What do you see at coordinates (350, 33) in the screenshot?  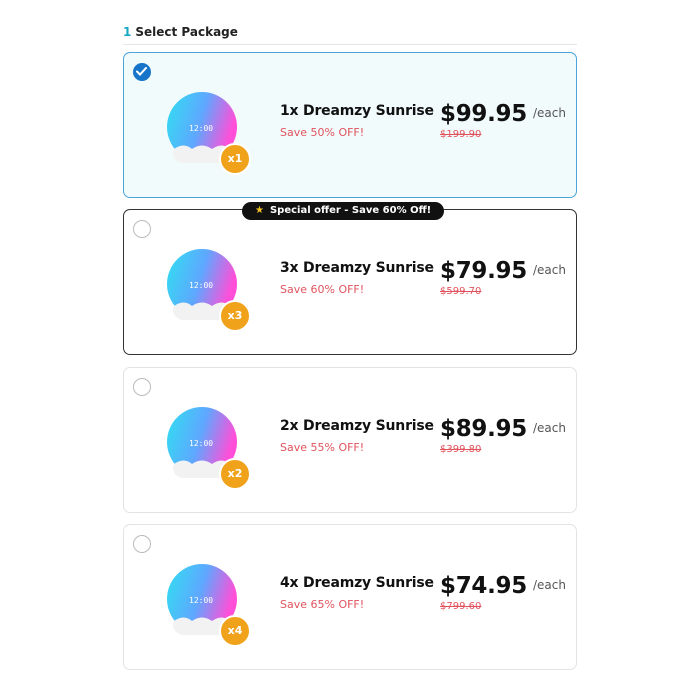 I see `section-title: 1 Select Package` at bounding box center [350, 33].